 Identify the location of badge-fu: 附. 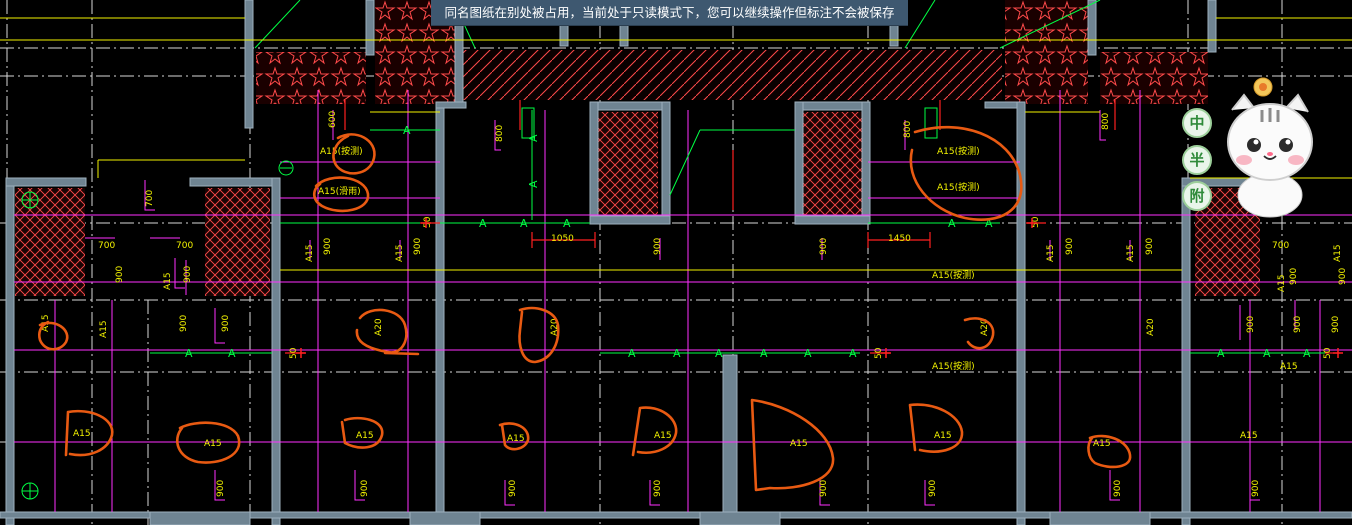
(1197, 196).